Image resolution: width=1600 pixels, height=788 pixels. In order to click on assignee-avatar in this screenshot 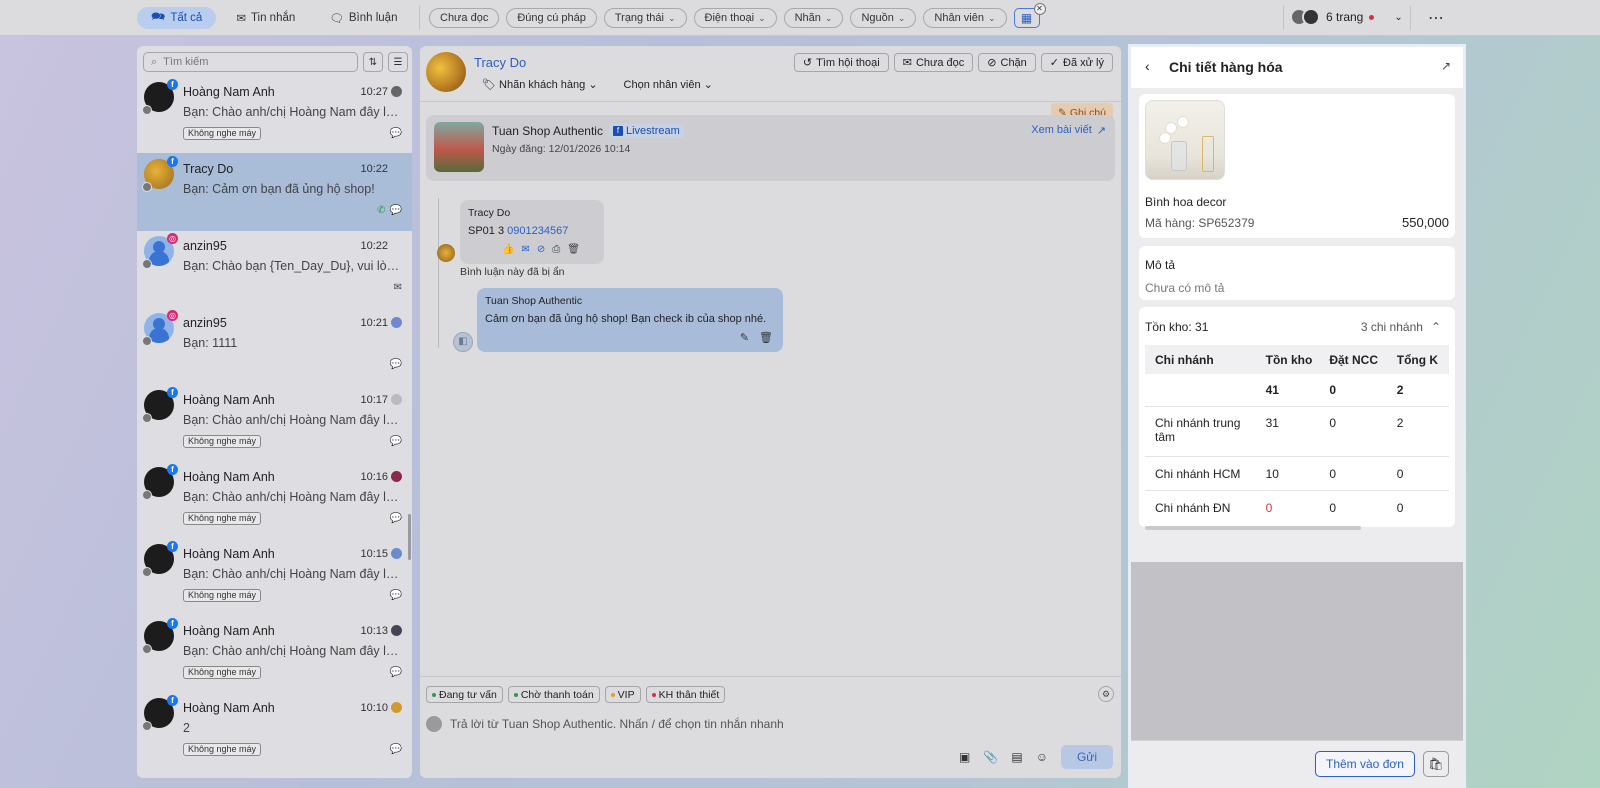, I will do `click(396, 399)`.